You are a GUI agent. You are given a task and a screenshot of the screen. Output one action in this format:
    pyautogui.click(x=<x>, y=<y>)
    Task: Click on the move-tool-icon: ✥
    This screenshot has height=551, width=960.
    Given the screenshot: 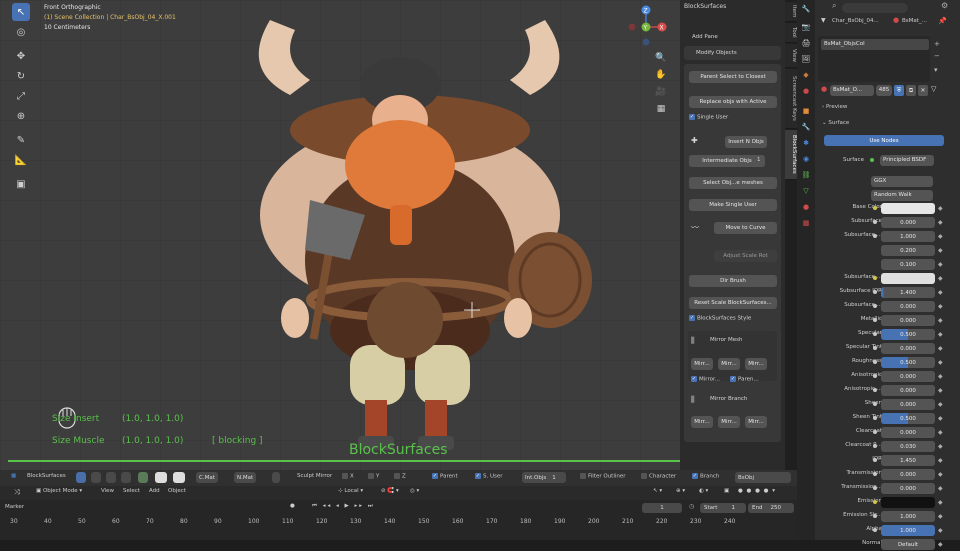 What is the action you would take?
    pyautogui.click(x=21, y=56)
    